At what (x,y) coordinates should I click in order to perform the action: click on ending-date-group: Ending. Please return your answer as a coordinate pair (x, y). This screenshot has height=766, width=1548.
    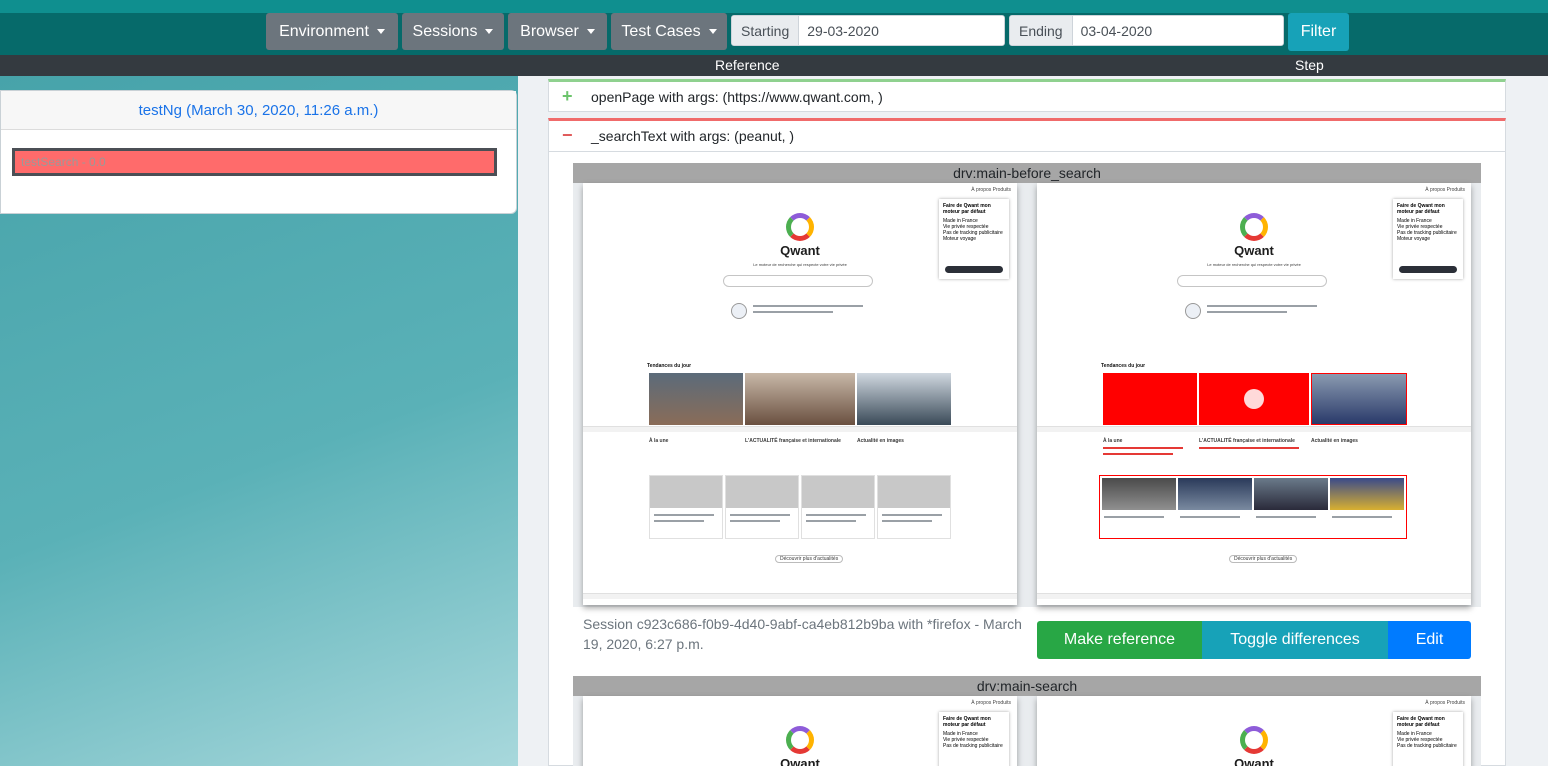
    Looking at the image, I should click on (1146, 30).